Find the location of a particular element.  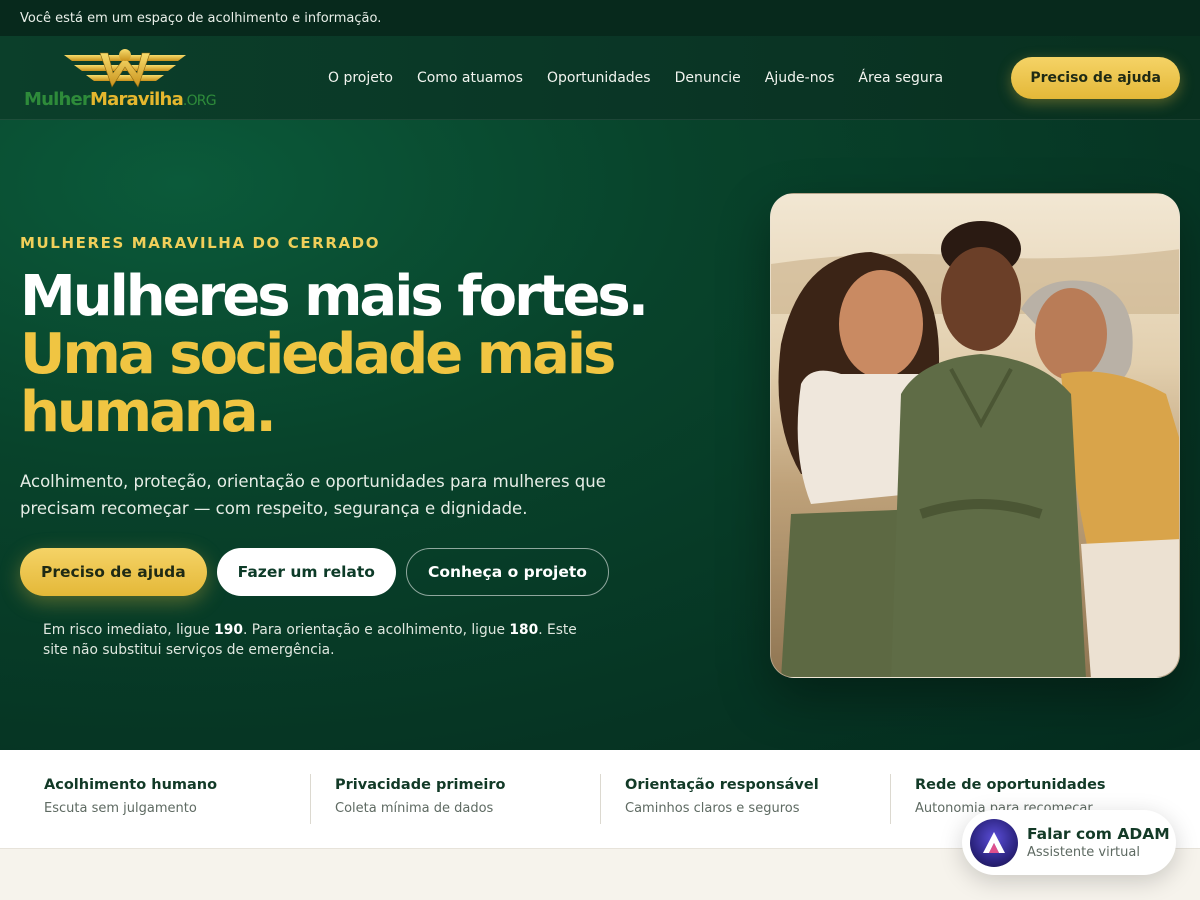

nav-area-segura: Área segura is located at coordinates (900, 78).